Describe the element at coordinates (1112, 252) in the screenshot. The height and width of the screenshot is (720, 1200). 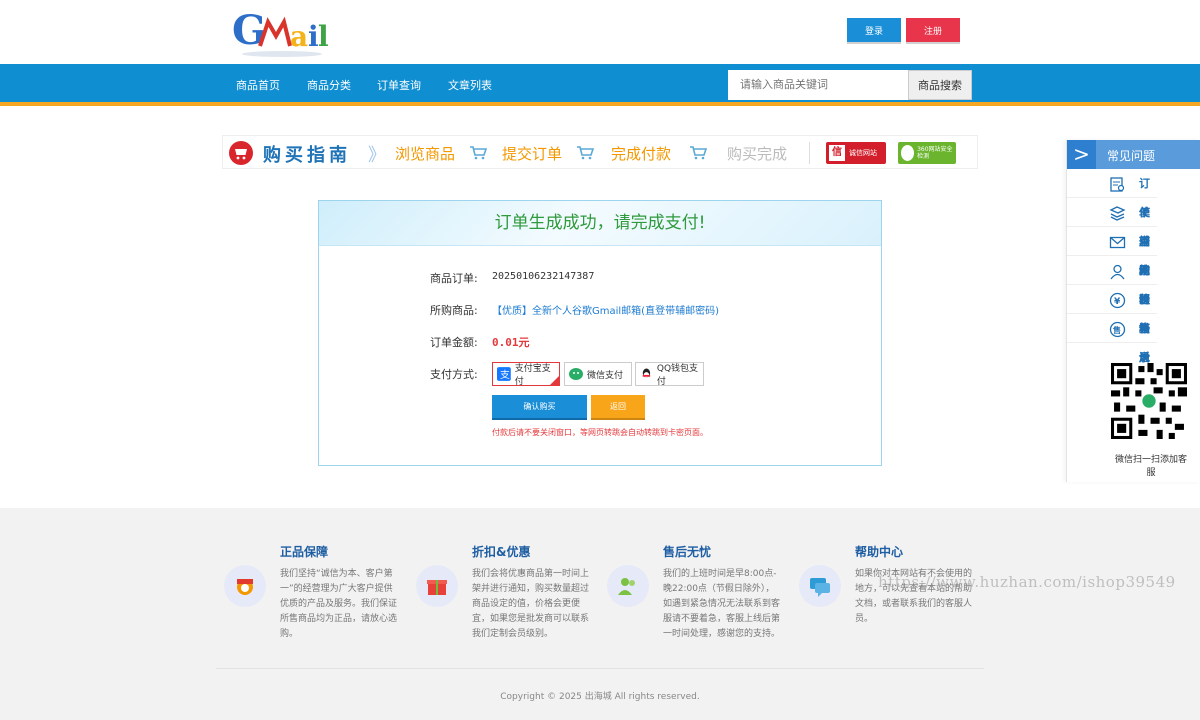
I see `faq-item-tutorial: 使用教程` at that location.